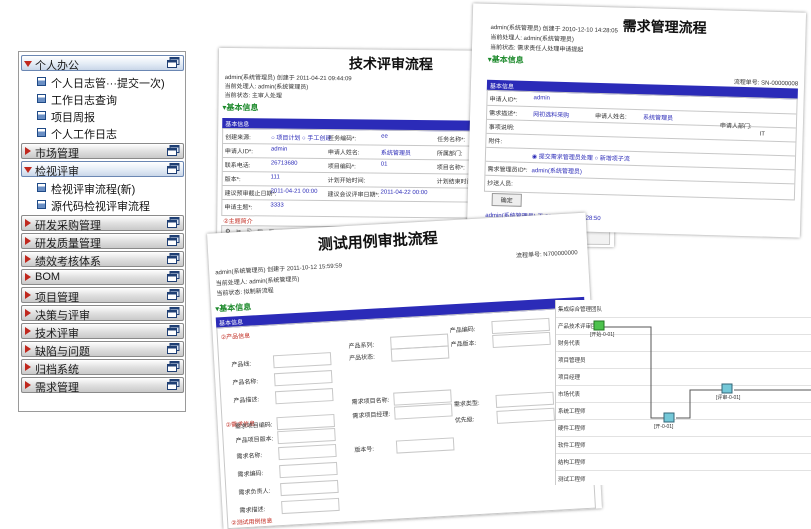 This screenshot has width=811, height=529. I want to click on workflow-start-node, so click(599, 325).